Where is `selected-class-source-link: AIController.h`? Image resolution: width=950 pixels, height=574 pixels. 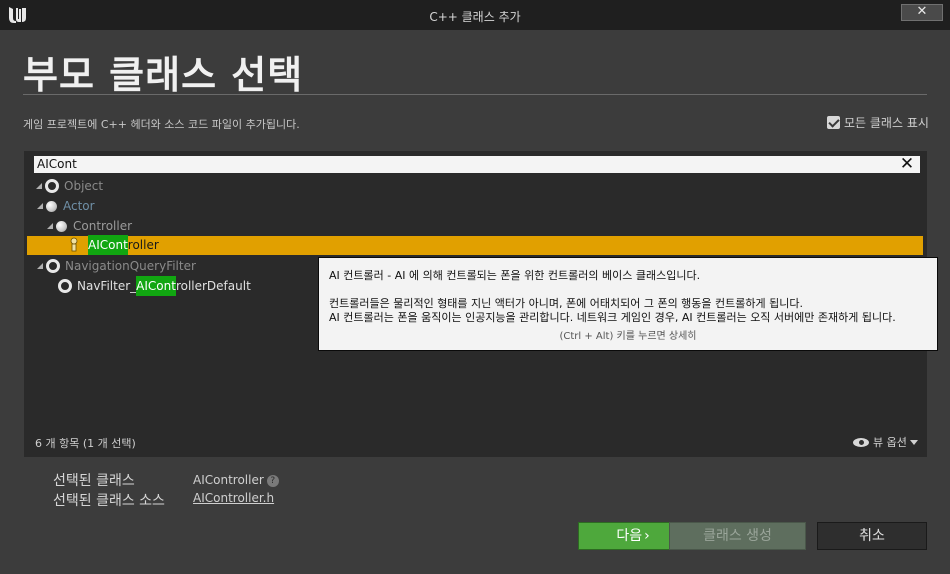 selected-class-source-link: AIController.h is located at coordinates (233, 498).